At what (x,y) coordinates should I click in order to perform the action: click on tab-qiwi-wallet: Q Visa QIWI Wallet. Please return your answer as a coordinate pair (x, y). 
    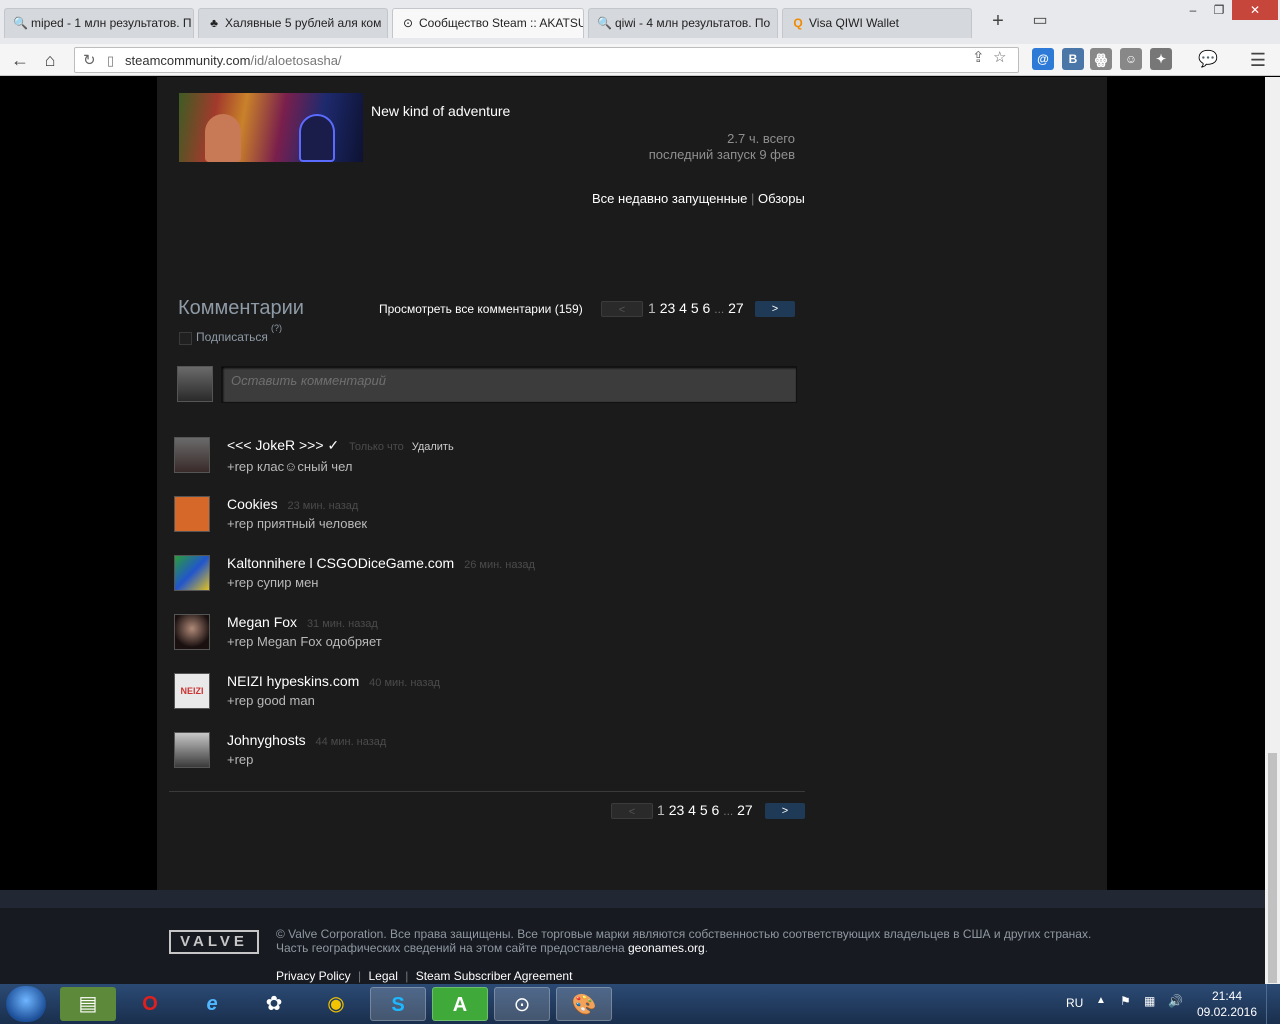
    Looking at the image, I should click on (877, 23).